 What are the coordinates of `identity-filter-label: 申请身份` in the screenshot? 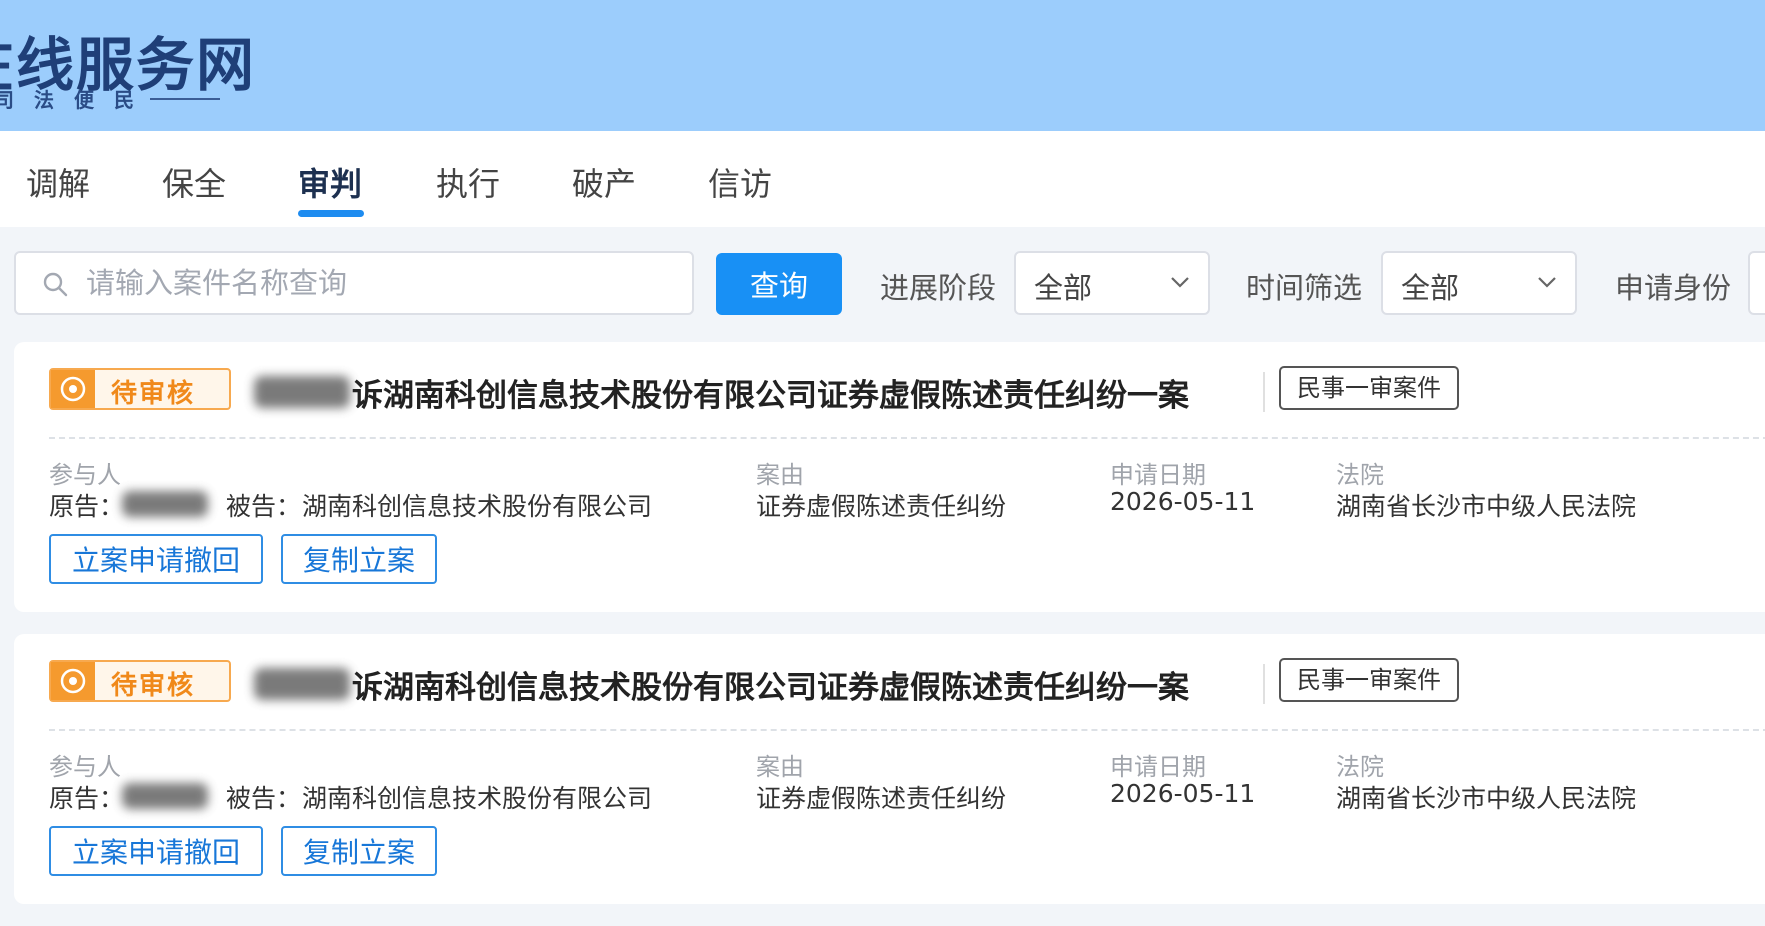 It's located at (1673, 288).